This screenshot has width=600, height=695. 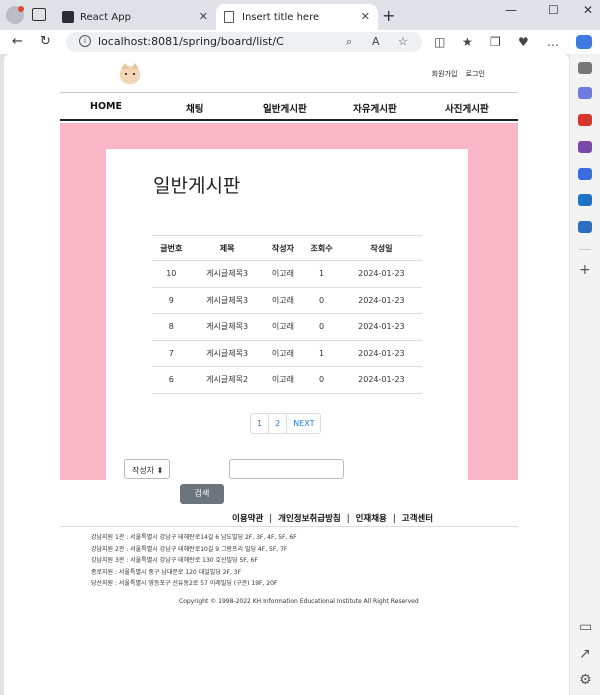 I want to click on post-number: 9, so click(x=171, y=300).